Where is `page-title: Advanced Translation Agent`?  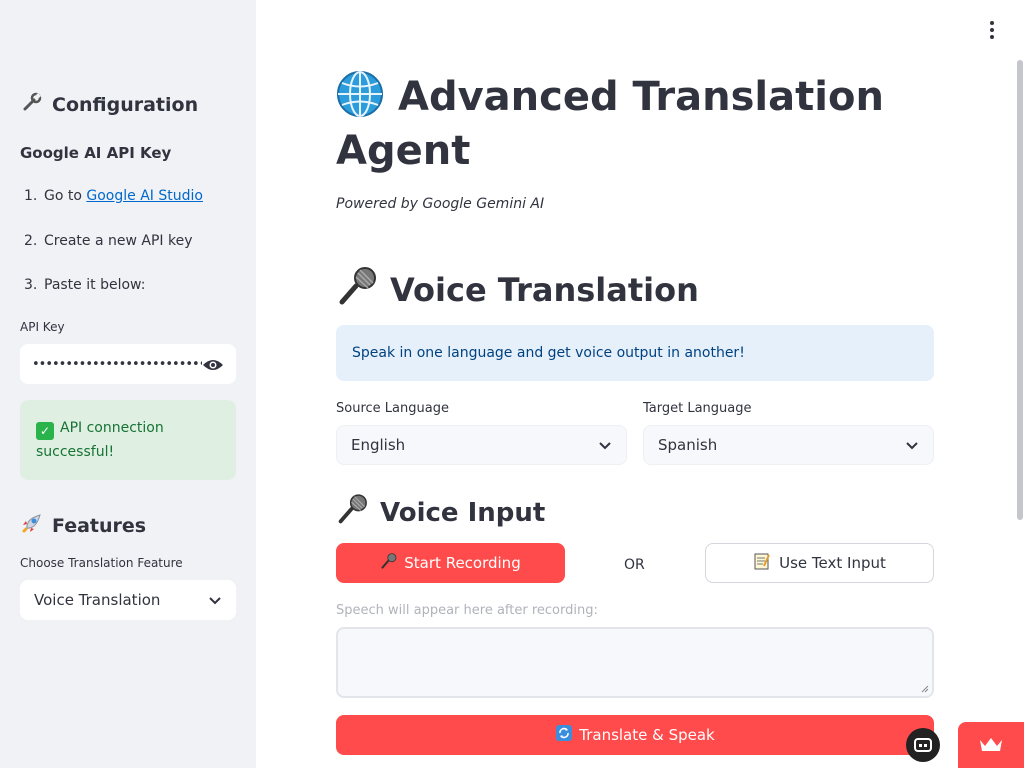 page-title: Advanced Translation Agent is located at coordinates (636, 124).